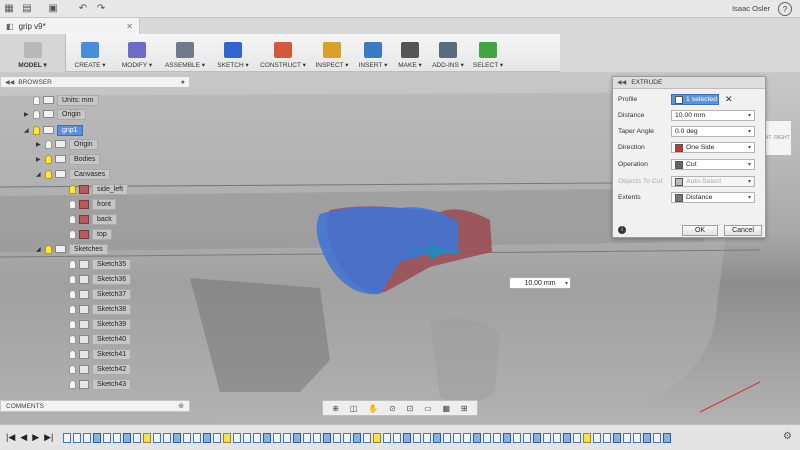 The image size is (800, 450). I want to click on pin-icon: ●, so click(183, 82).